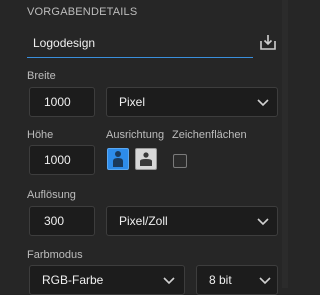 This screenshot has width=320, height=295. What do you see at coordinates (40, 135) in the screenshot?
I see `height-label: Höhe` at bounding box center [40, 135].